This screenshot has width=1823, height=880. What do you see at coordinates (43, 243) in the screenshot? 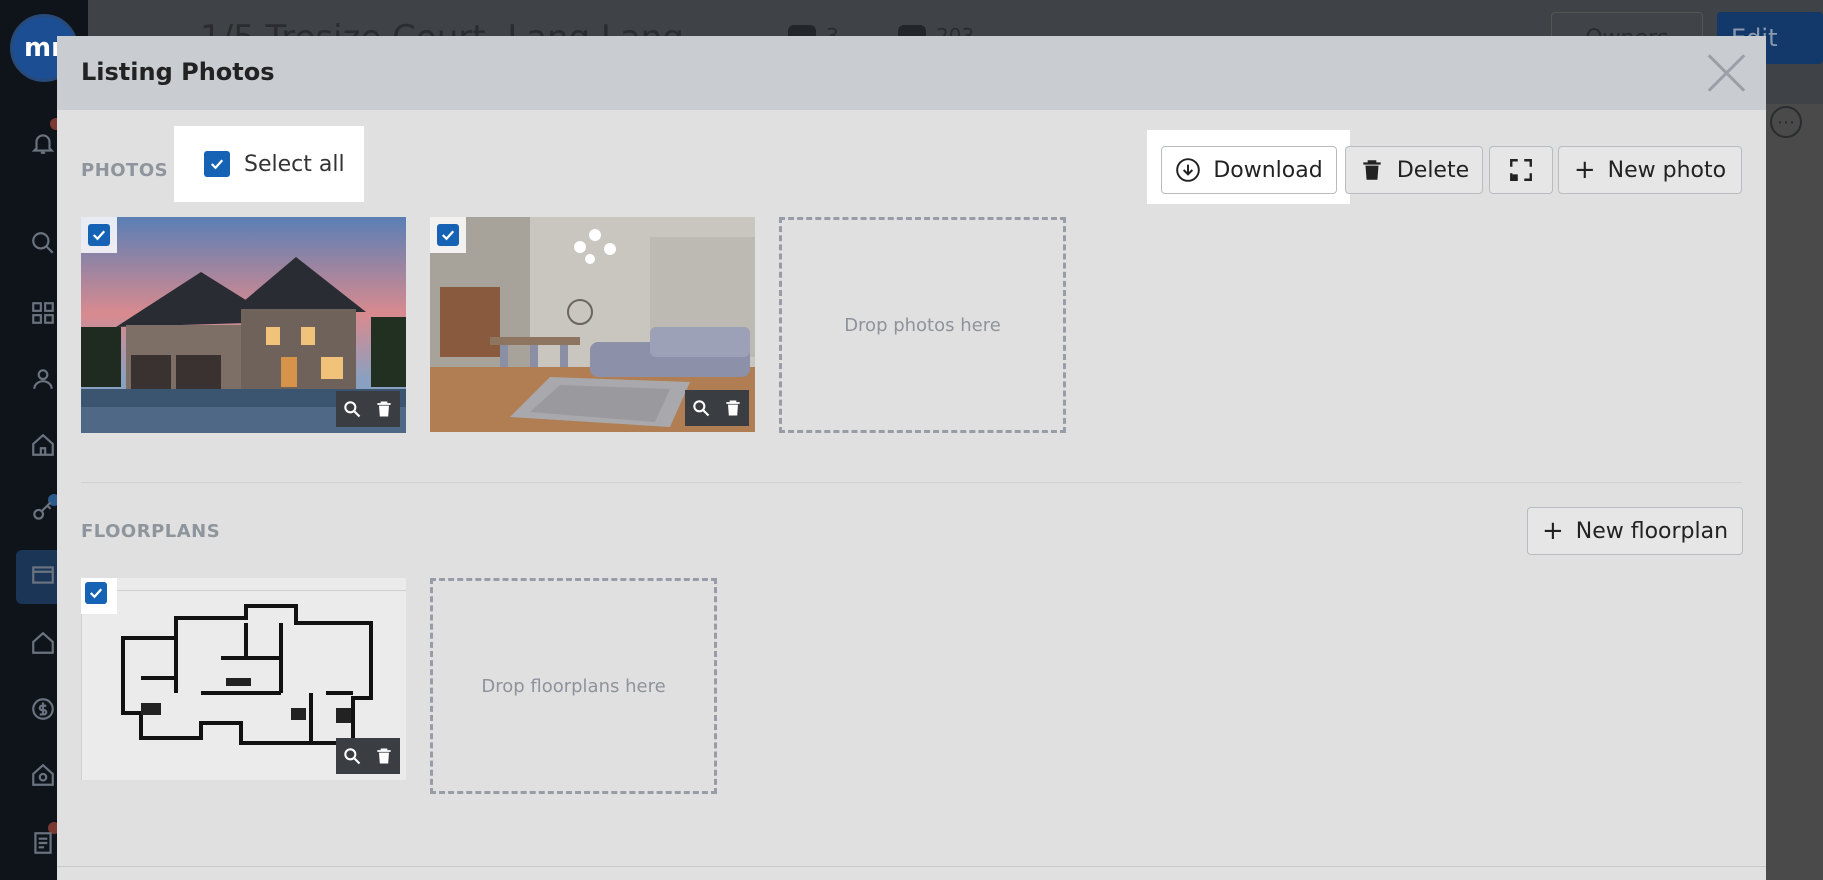
I see `search-icon` at bounding box center [43, 243].